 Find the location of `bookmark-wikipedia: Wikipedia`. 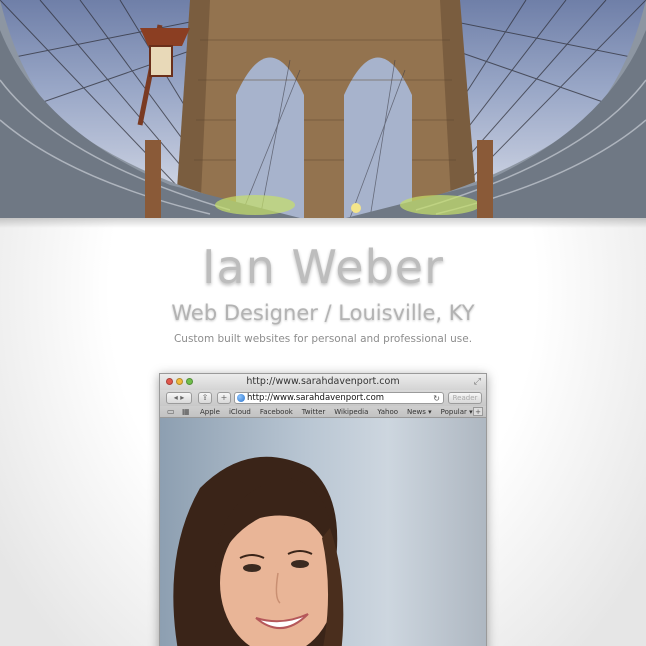

bookmark-wikipedia: Wikipedia is located at coordinates (351, 412).